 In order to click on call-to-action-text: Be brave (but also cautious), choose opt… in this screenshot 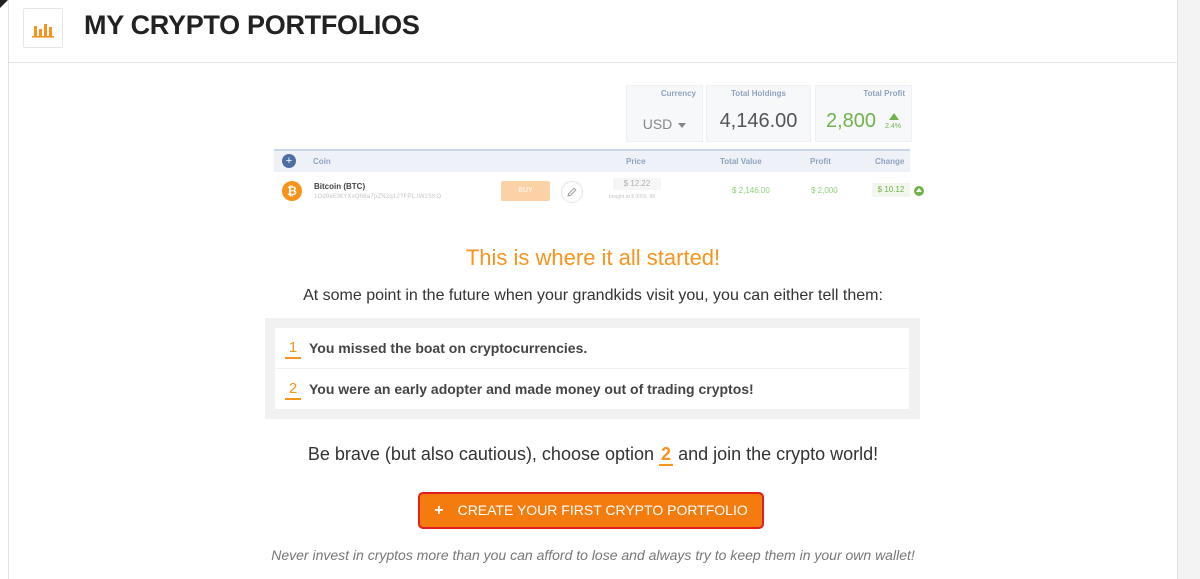, I will do `click(593, 455)`.